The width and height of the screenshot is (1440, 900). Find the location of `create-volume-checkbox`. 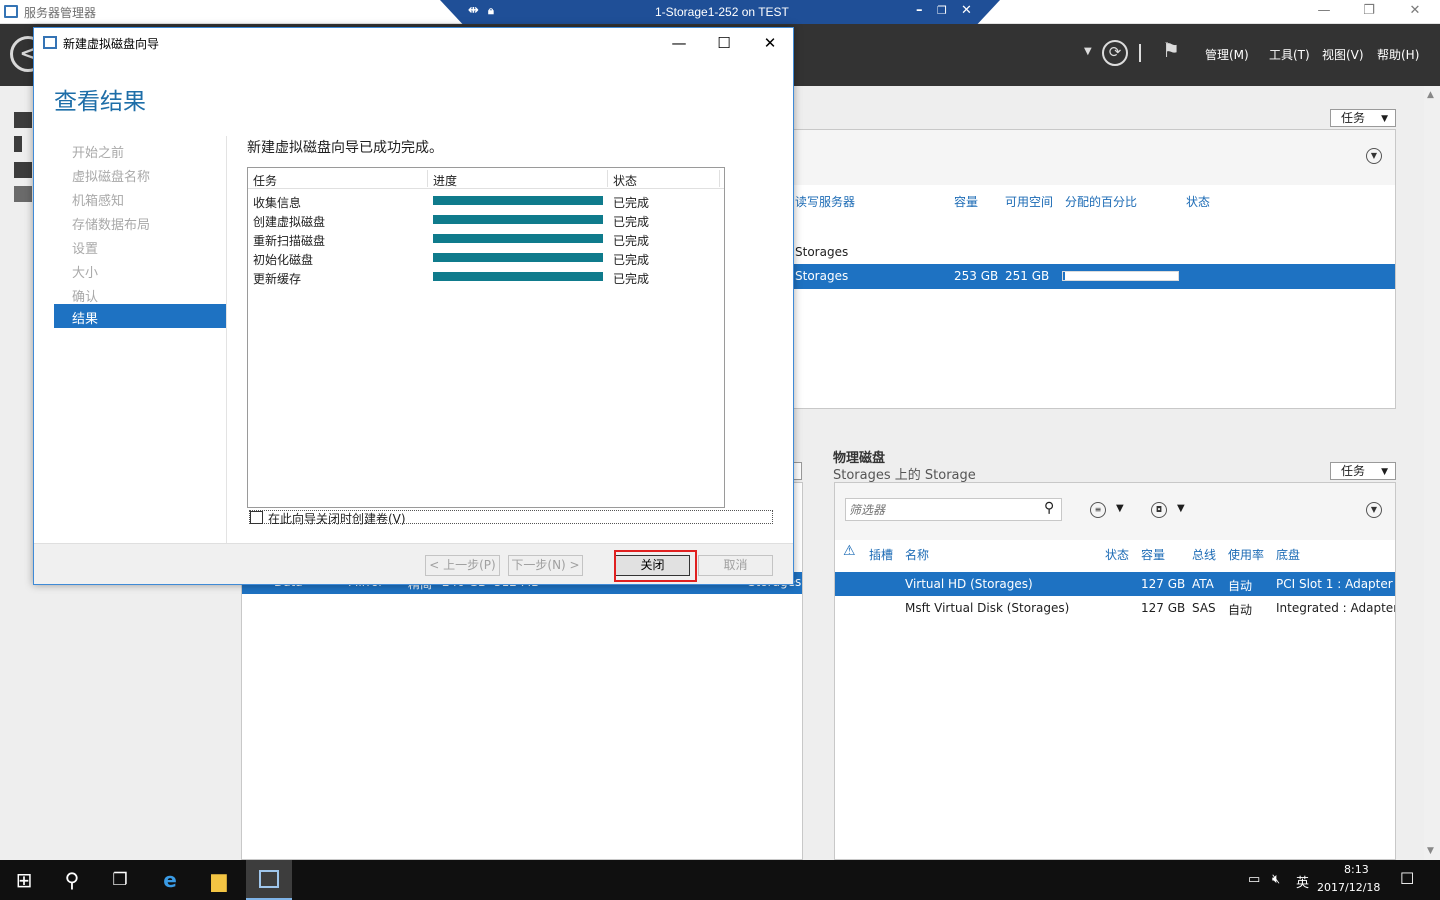

create-volume-checkbox is located at coordinates (256, 517).